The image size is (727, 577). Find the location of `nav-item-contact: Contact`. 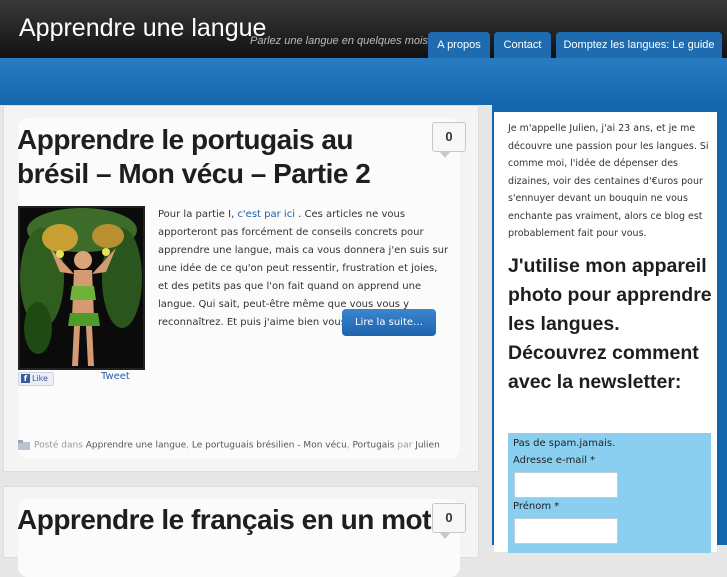

nav-item-contact: Contact is located at coordinates (522, 45).